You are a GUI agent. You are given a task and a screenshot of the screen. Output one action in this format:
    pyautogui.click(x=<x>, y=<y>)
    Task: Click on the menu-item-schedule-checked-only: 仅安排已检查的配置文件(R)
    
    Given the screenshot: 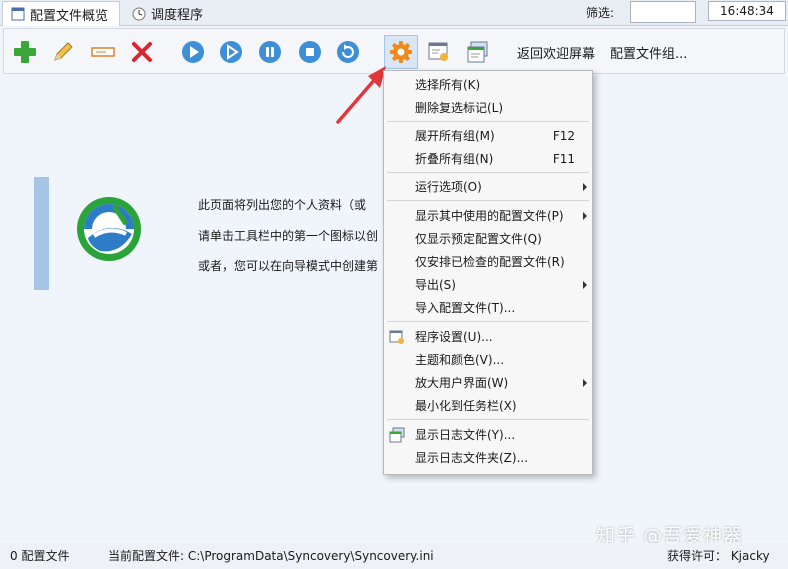 What is the action you would take?
    pyautogui.click(x=488, y=261)
    